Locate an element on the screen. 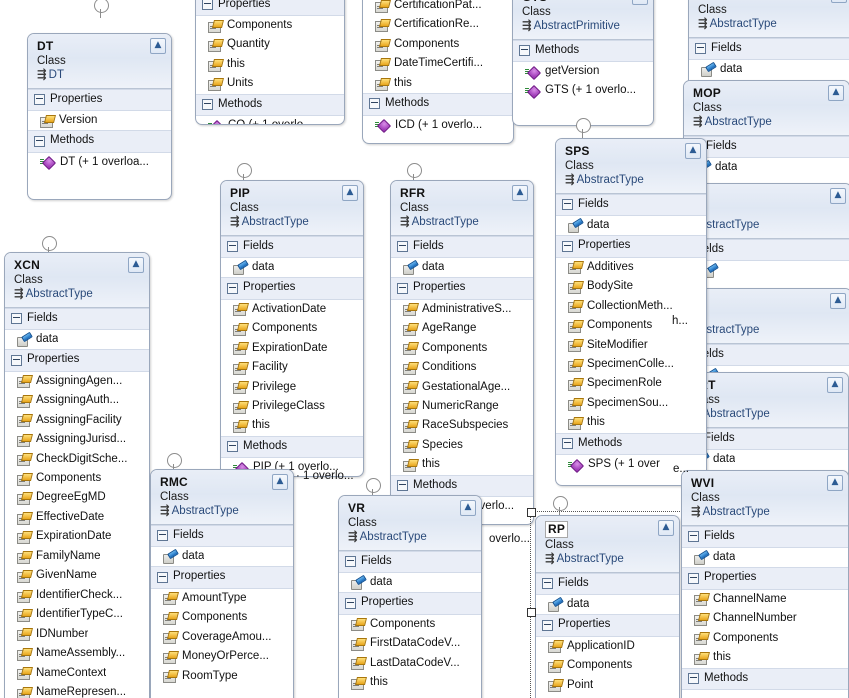 Image resolution: width=849 pixels, height=698 pixels. group-header-fields: ields is located at coordinates (770, 354).